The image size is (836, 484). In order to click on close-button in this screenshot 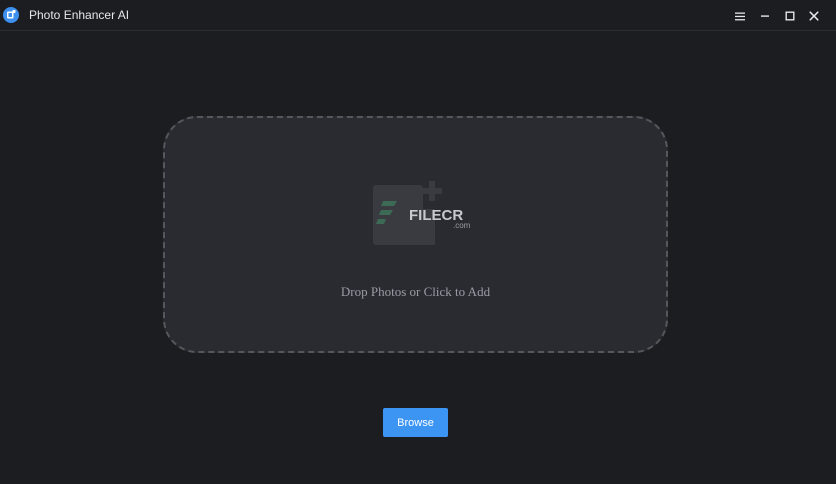, I will do `click(814, 16)`.